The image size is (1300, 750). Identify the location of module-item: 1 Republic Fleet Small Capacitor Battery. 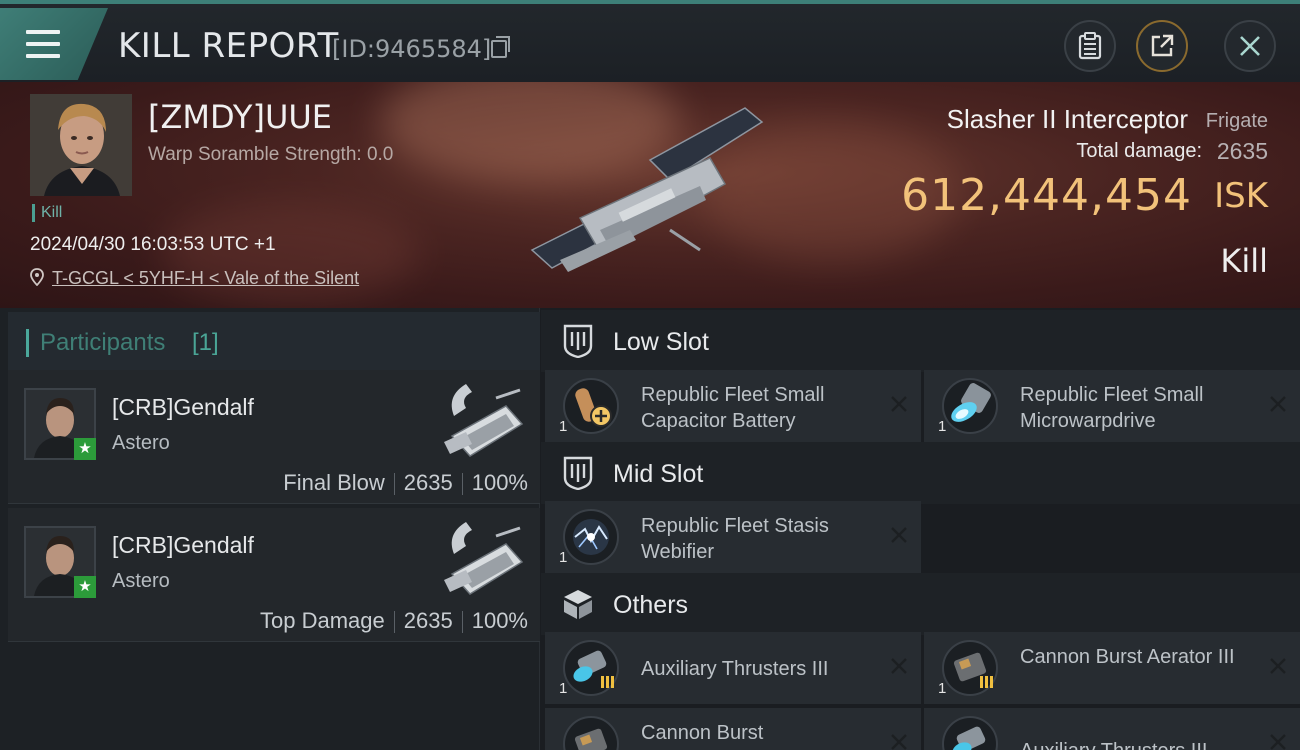
(733, 406).